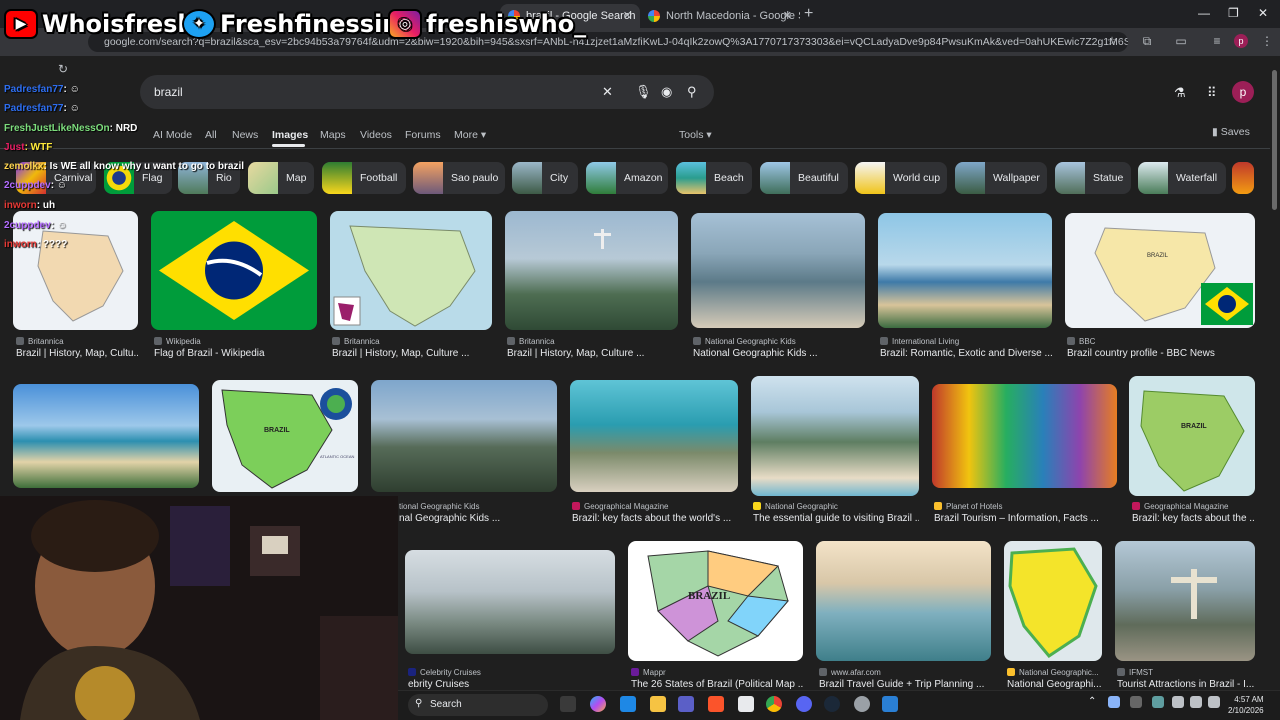 The width and height of the screenshot is (1280, 720). What do you see at coordinates (643, 92) in the screenshot?
I see `microphone-icon: 🎙︎` at bounding box center [643, 92].